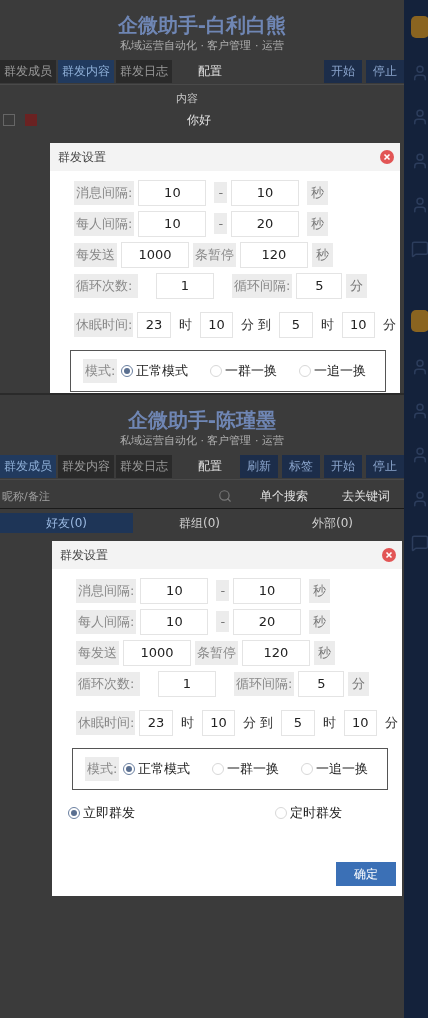  What do you see at coordinates (202, 25) in the screenshot?
I see `app-title: 企微助手-白利白熊` at bounding box center [202, 25].